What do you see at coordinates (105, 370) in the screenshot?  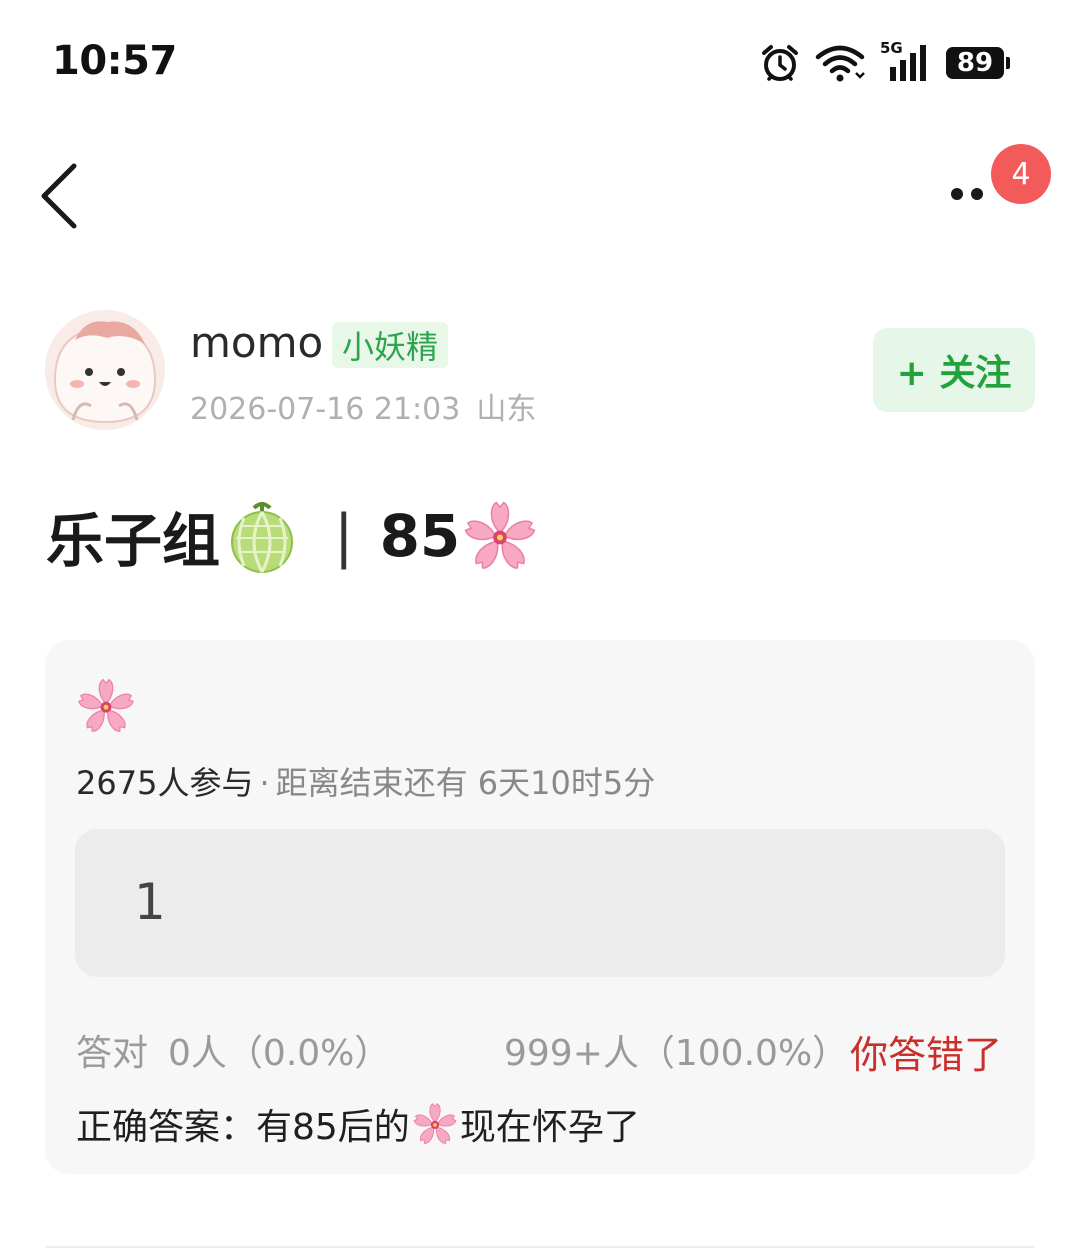 I see `avatar` at bounding box center [105, 370].